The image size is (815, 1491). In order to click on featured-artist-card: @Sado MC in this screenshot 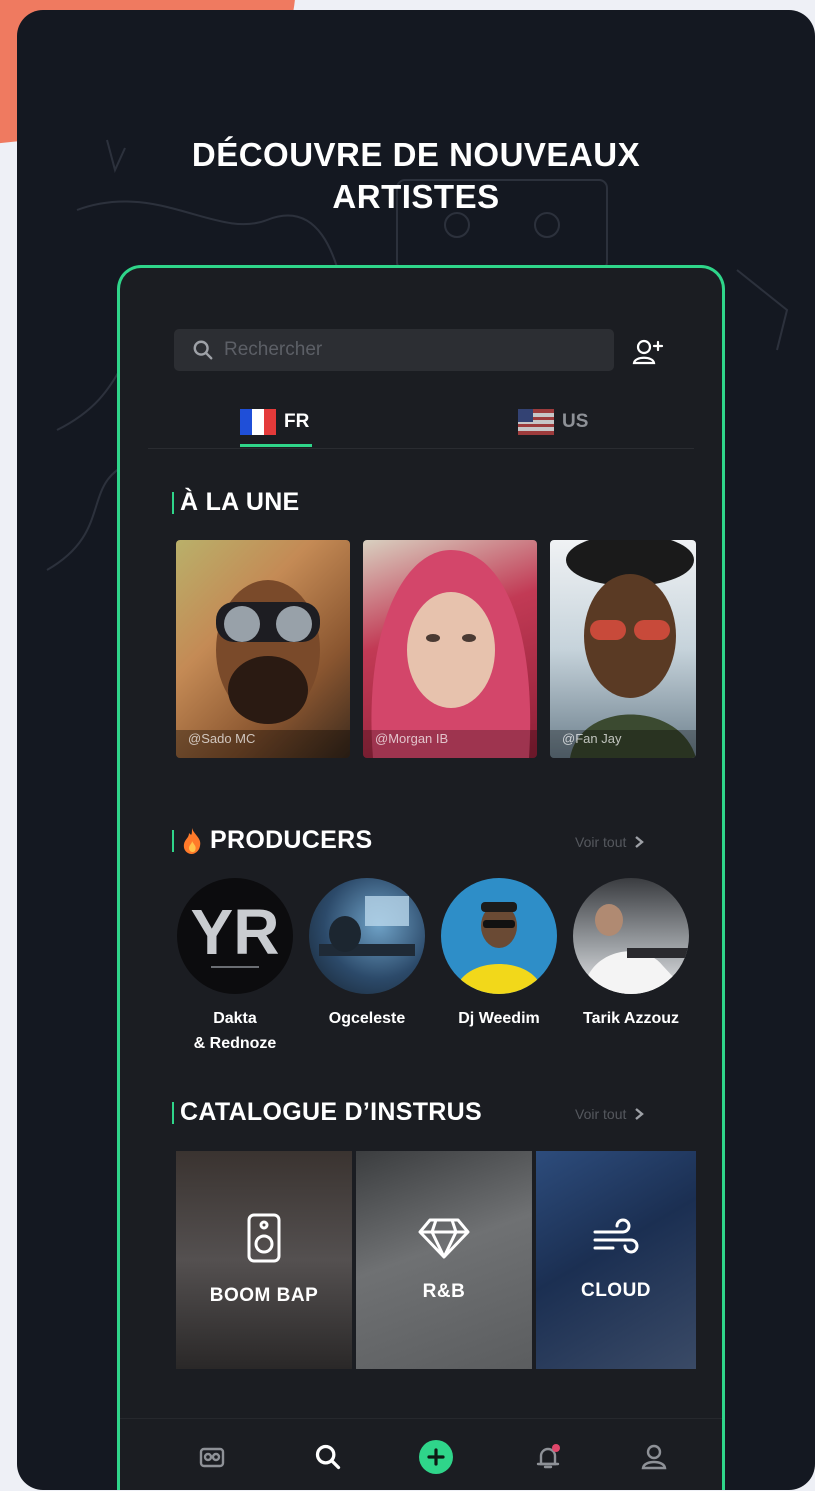, I will do `click(263, 649)`.